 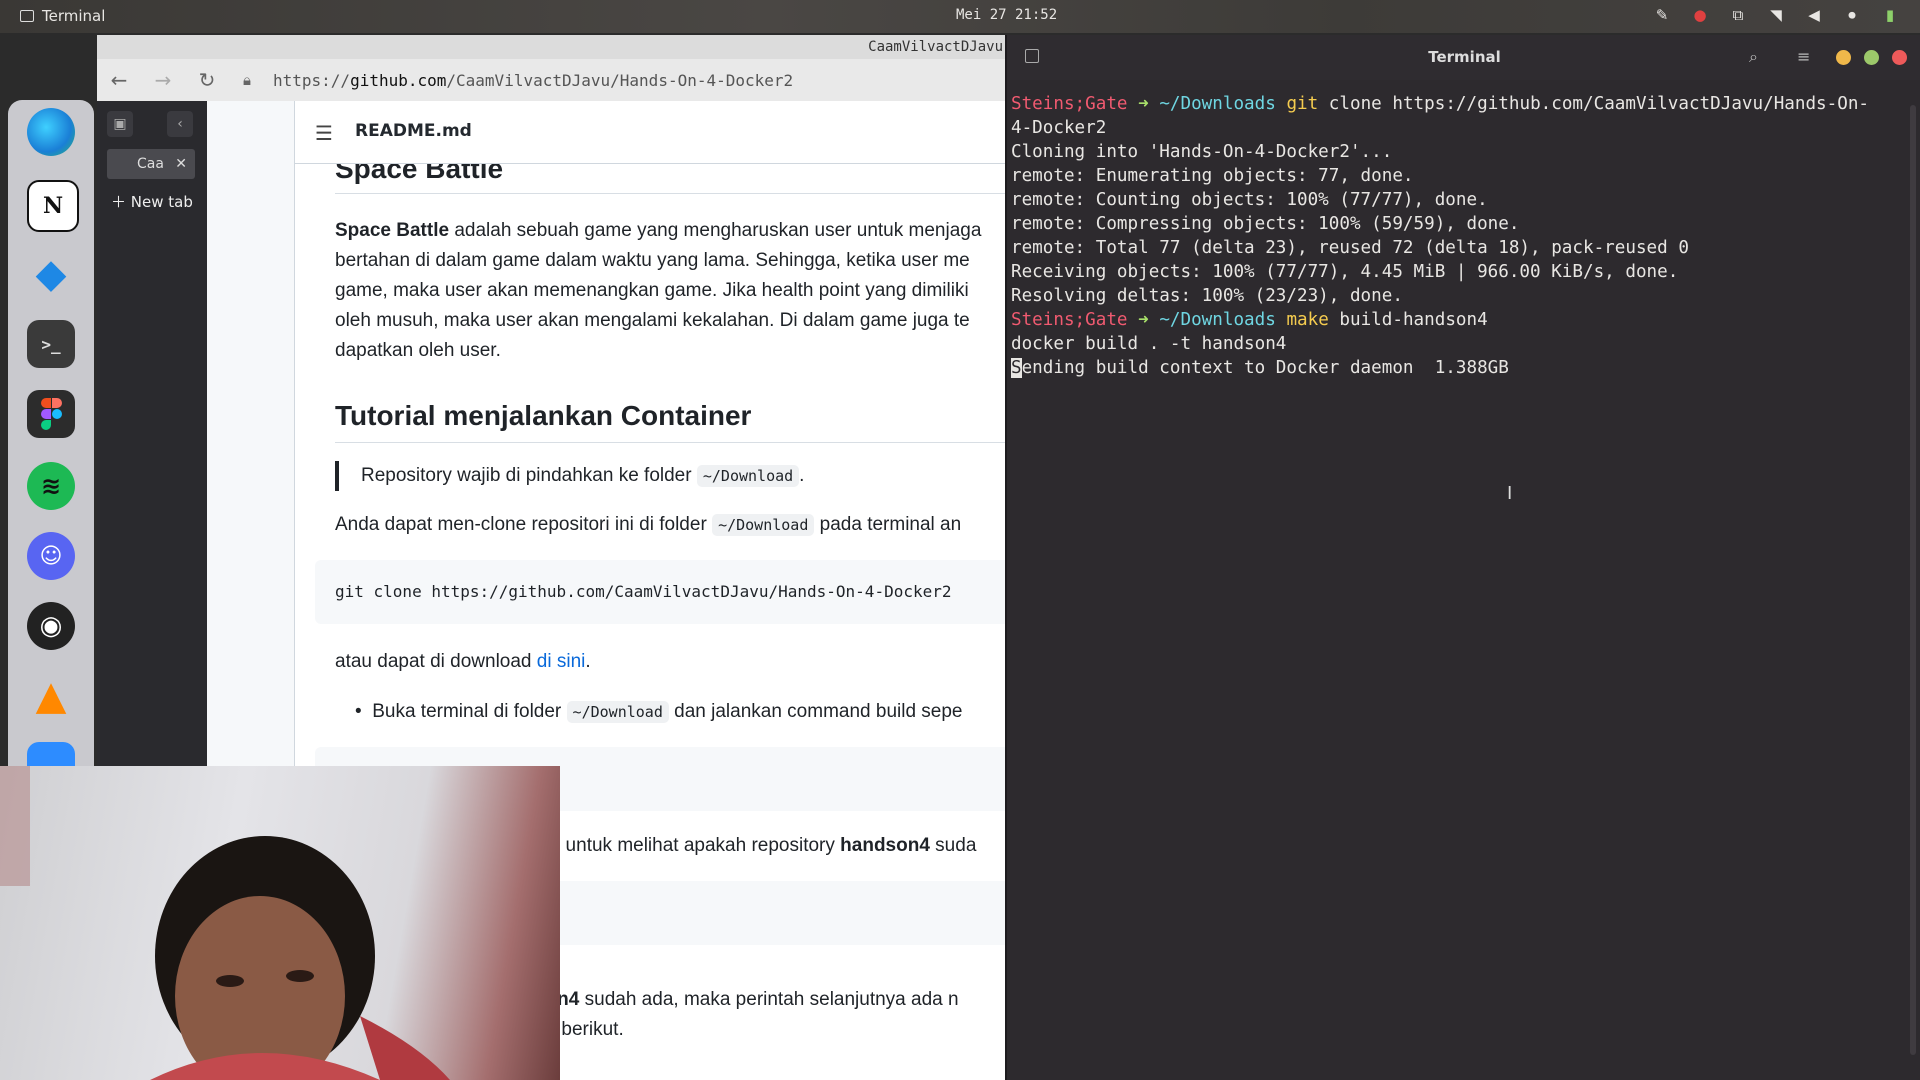 I want to click on url-domain: github.com, so click(x=398, y=80).